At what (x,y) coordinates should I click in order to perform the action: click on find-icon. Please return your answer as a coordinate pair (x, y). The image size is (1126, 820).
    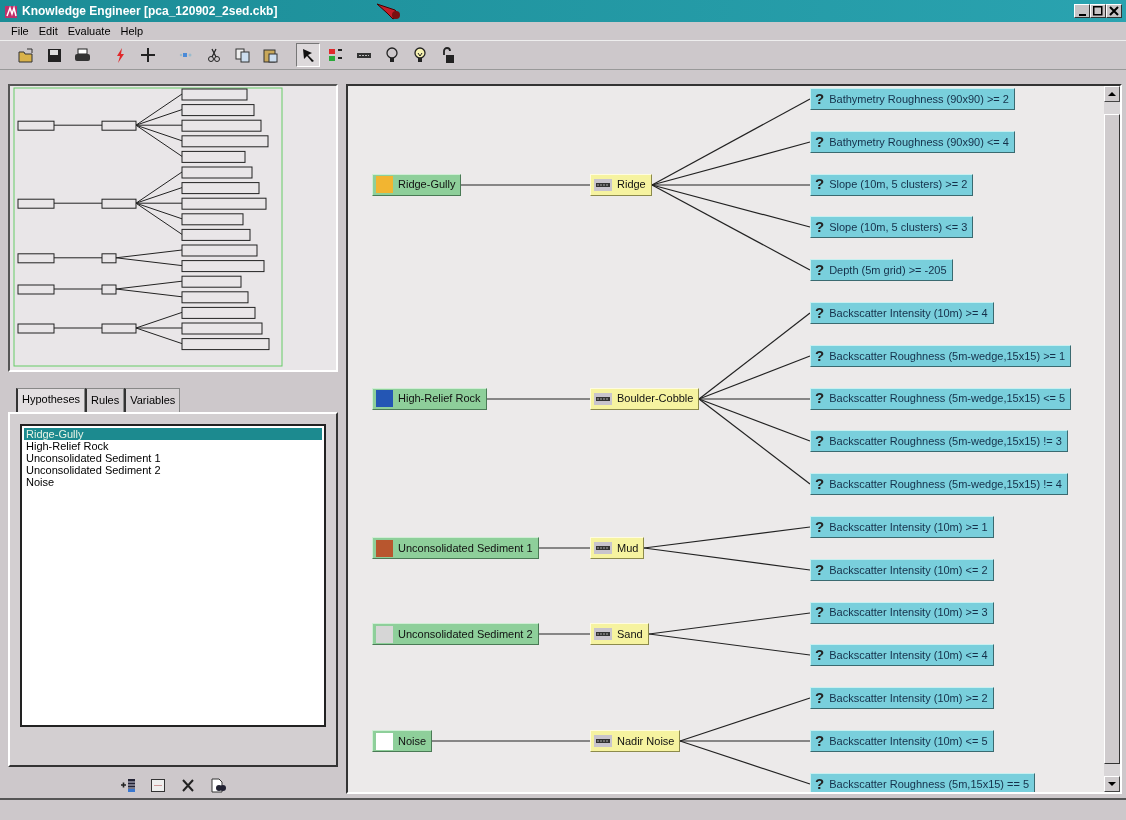
    Looking at the image, I should click on (218, 785).